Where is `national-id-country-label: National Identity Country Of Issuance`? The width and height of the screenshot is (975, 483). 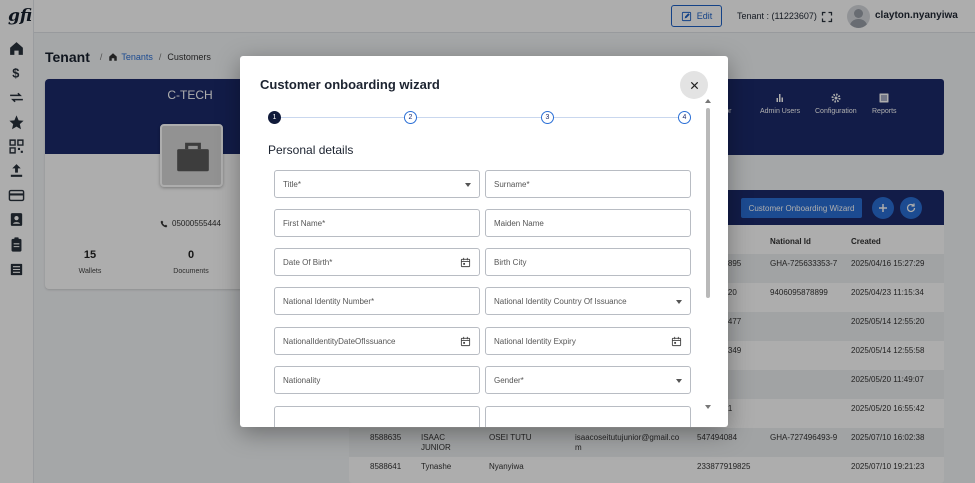
national-id-country-label: National Identity Country Of Issuance is located at coordinates (560, 301).